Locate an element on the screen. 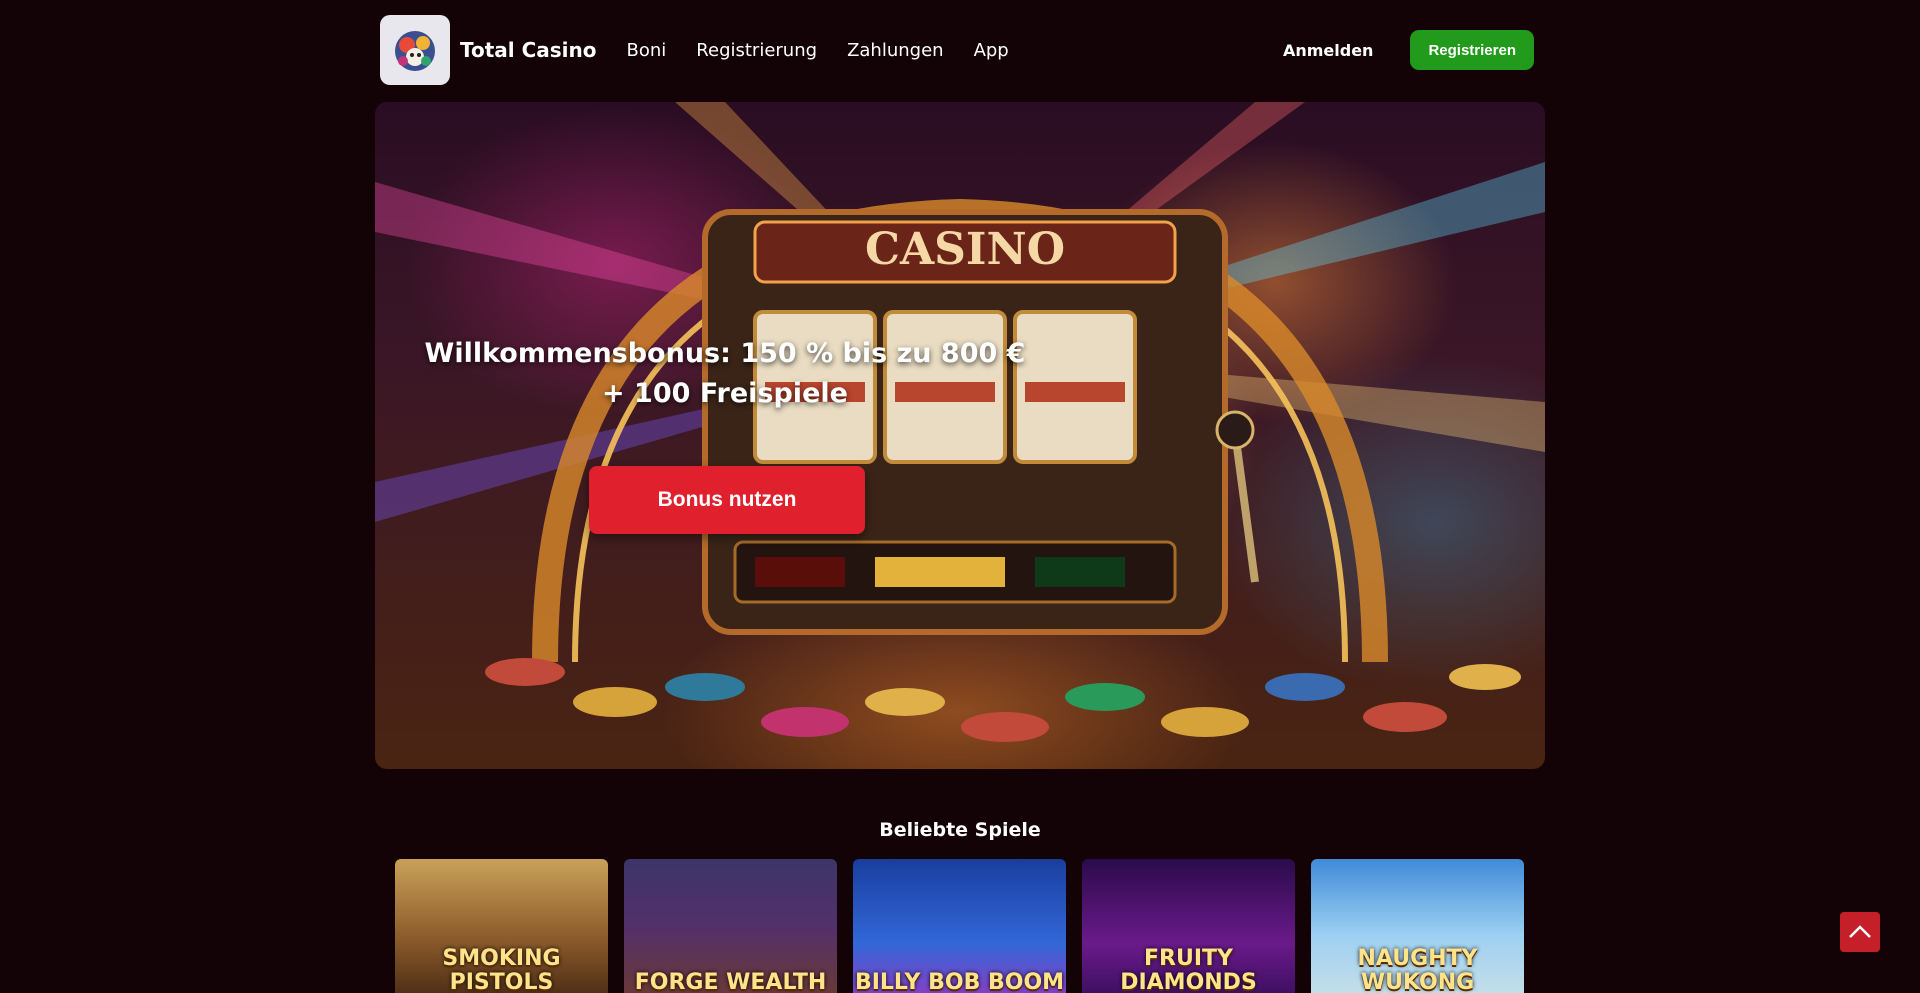 Image resolution: width=1920 pixels, height=993 pixels. logo-icon is located at coordinates (415, 50).